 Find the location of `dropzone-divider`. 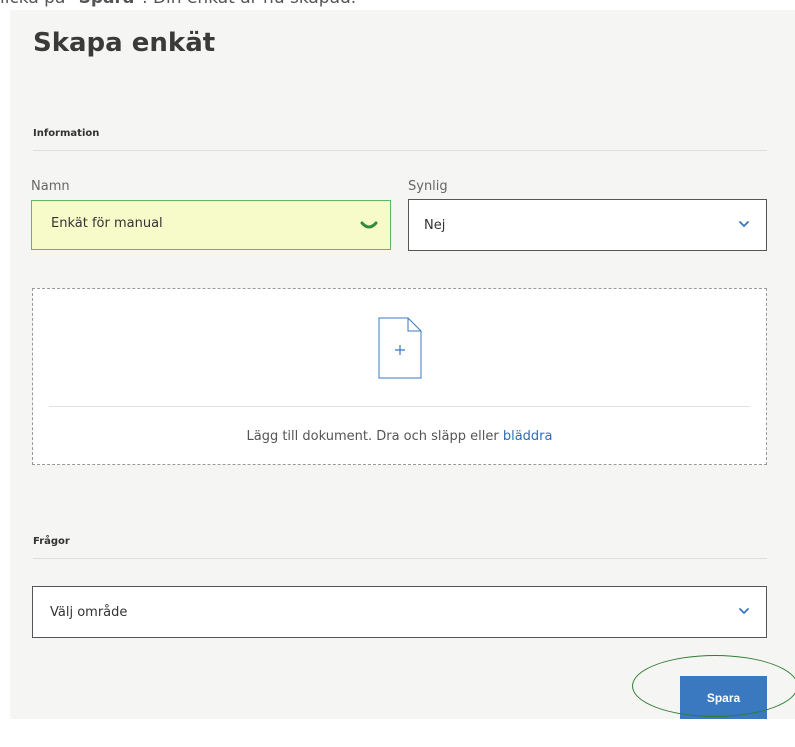

dropzone-divider is located at coordinates (399, 406).